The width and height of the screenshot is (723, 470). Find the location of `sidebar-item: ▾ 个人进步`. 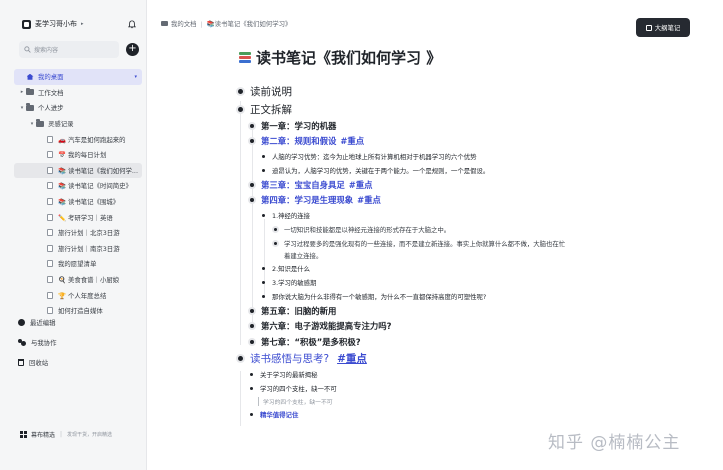

sidebar-item: ▾ 个人进步 is located at coordinates (78, 108).